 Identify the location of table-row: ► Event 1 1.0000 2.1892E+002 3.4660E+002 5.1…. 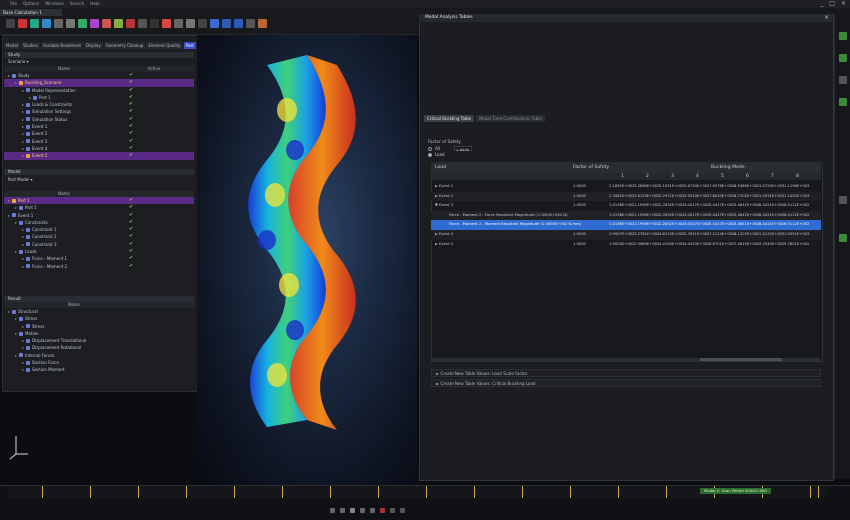
(626, 187).